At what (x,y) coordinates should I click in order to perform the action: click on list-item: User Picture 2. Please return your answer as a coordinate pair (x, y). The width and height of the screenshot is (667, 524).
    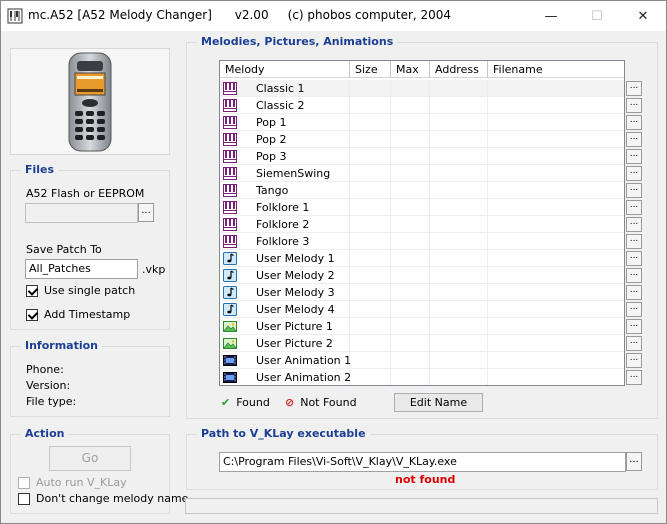
    Looking at the image, I should click on (422, 343).